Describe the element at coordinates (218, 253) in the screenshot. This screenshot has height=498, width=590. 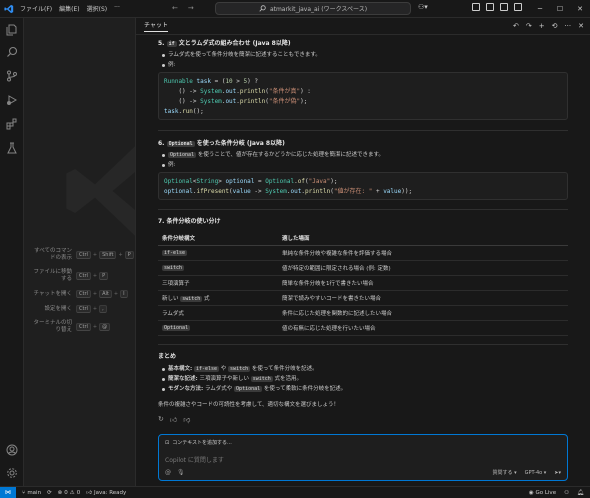
I see `table-cell: if-else` at that location.